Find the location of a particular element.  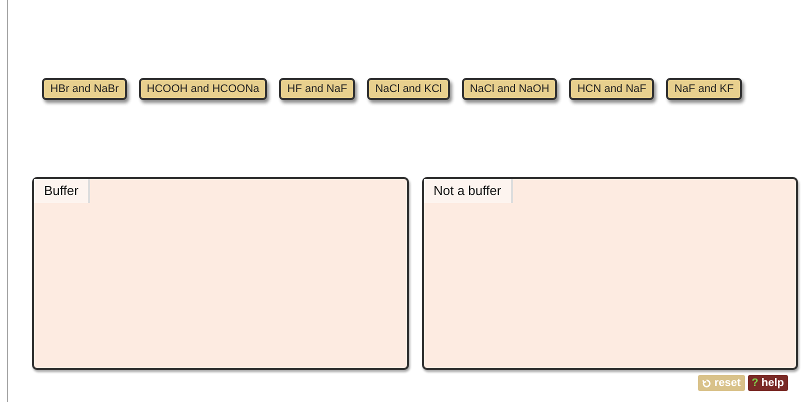

answer-tile: NaCl and KCl is located at coordinates (408, 89).